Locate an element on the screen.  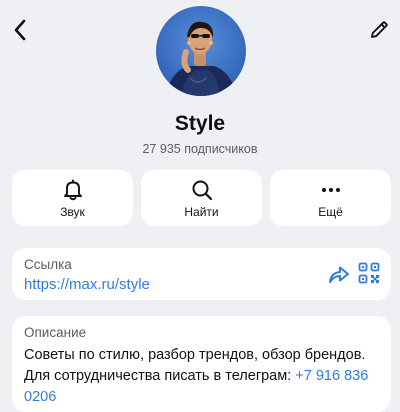
bell-icon is located at coordinates (72, 190).